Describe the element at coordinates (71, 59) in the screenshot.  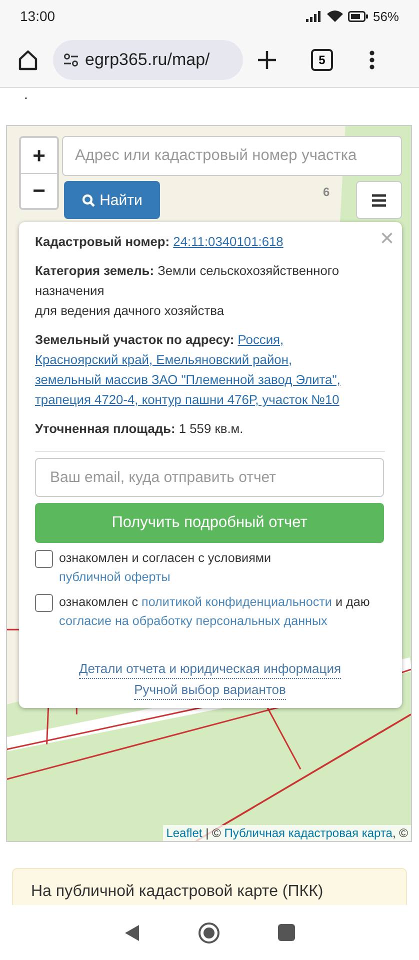
I see `site-settings-icon` at that location.